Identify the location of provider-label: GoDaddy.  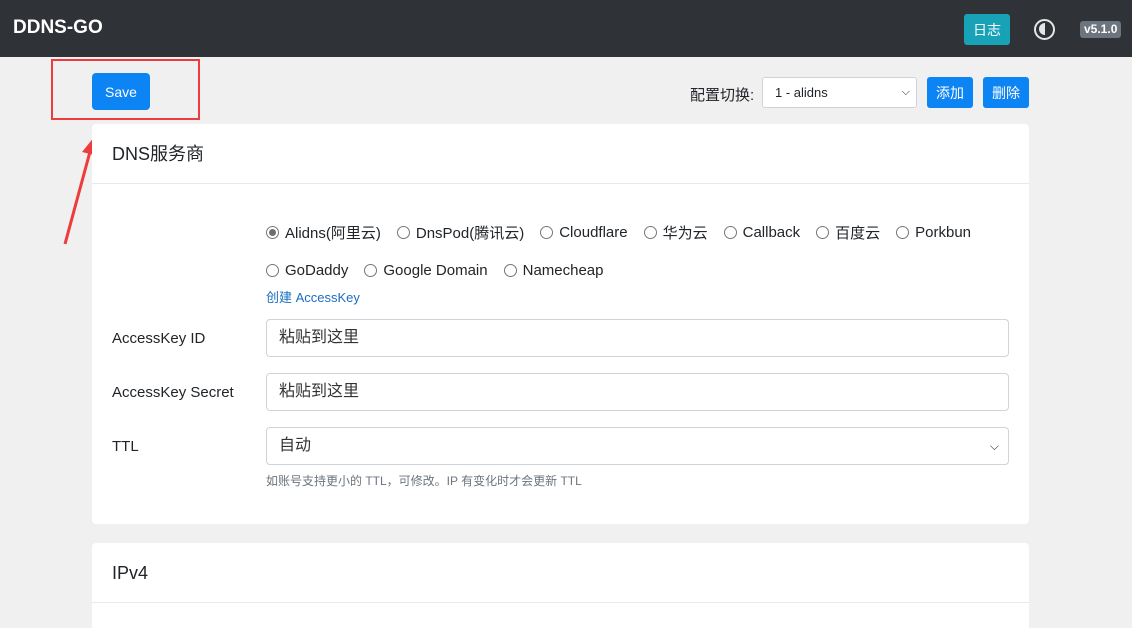
(317, 270).